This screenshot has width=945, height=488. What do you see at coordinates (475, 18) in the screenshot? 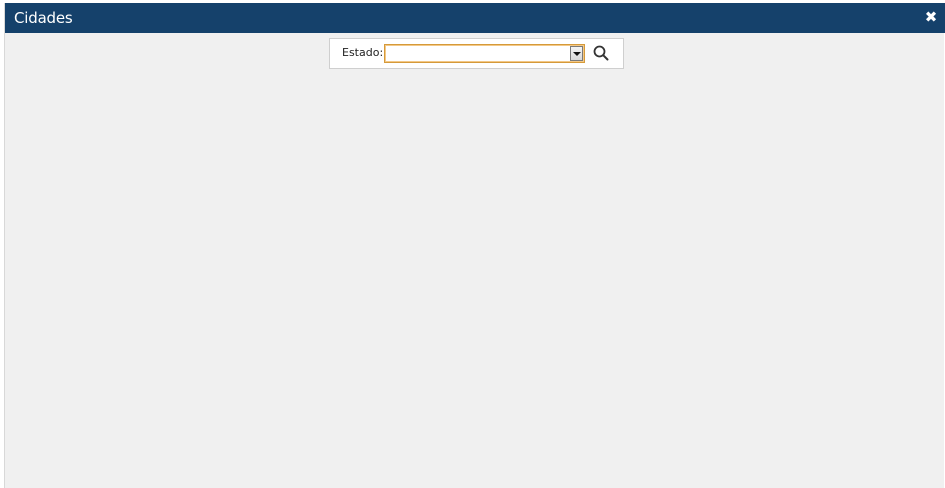
I see `title-bar: Cidades ✖` at bounding box center [475, 18].